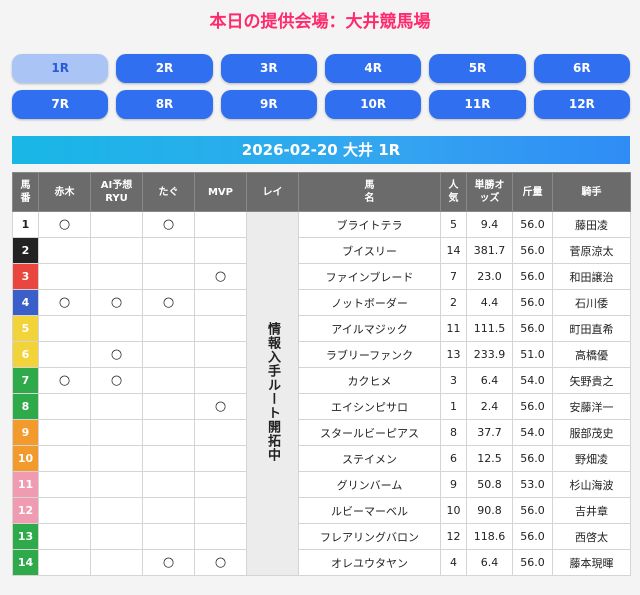 Image resolution: width=640 pixels, height=595 pixels. What do you see at coordinates (453, 354) in the screenshot?
I see `popularity: 13` at bounding box center [453, 354].